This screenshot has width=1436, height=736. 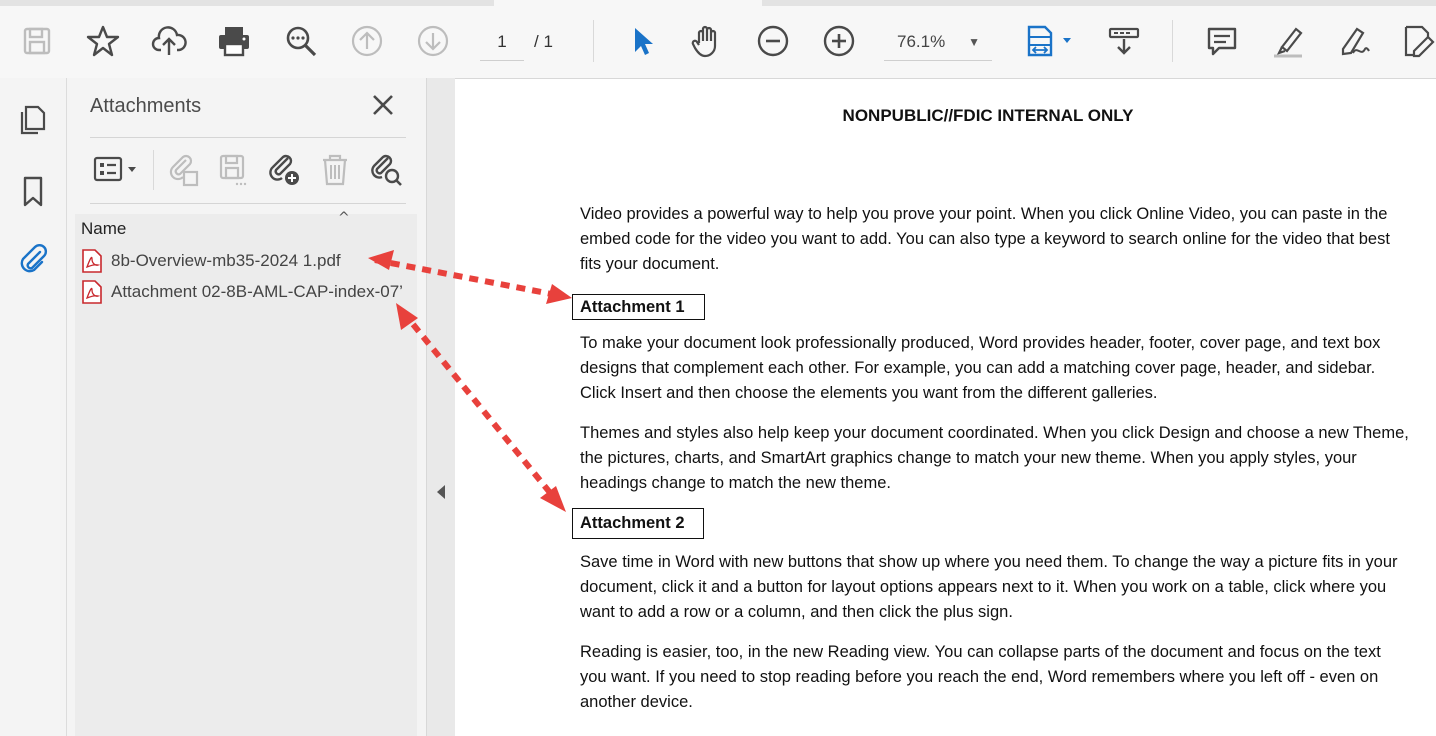 What do you see at coordinates (1417, 41) in the screenshot?
I see `edit-pdf-icon` at bounding box center [1417, 41].